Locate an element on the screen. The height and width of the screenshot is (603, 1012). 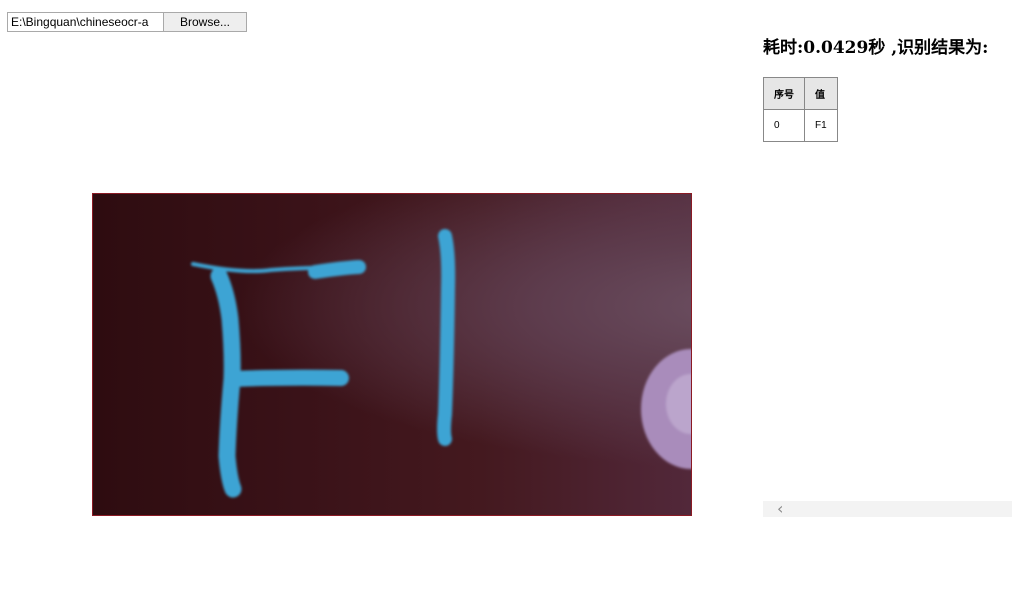
table-header-row: 序号 值 is located at coordinates (800, 93).